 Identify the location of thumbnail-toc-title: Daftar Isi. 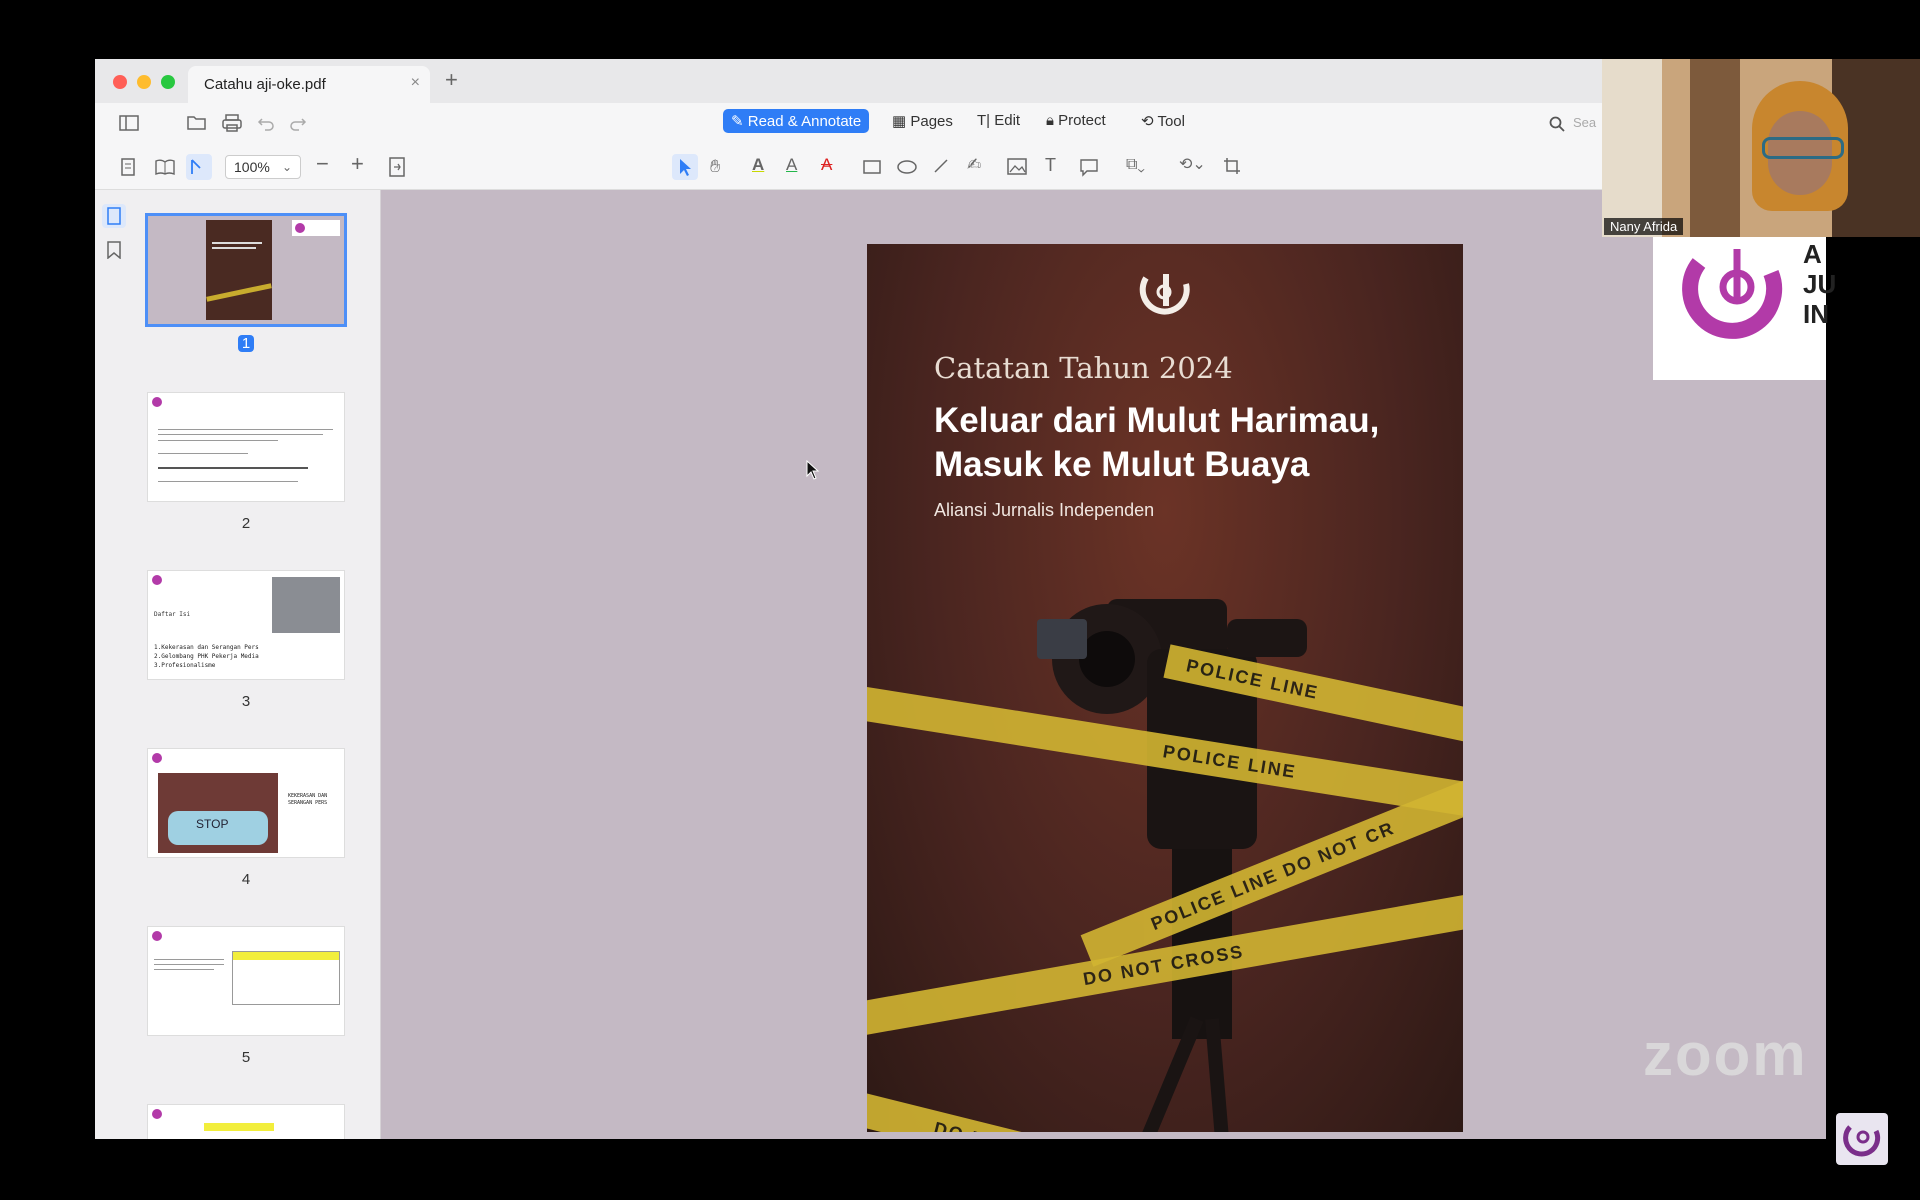
(172, 614).